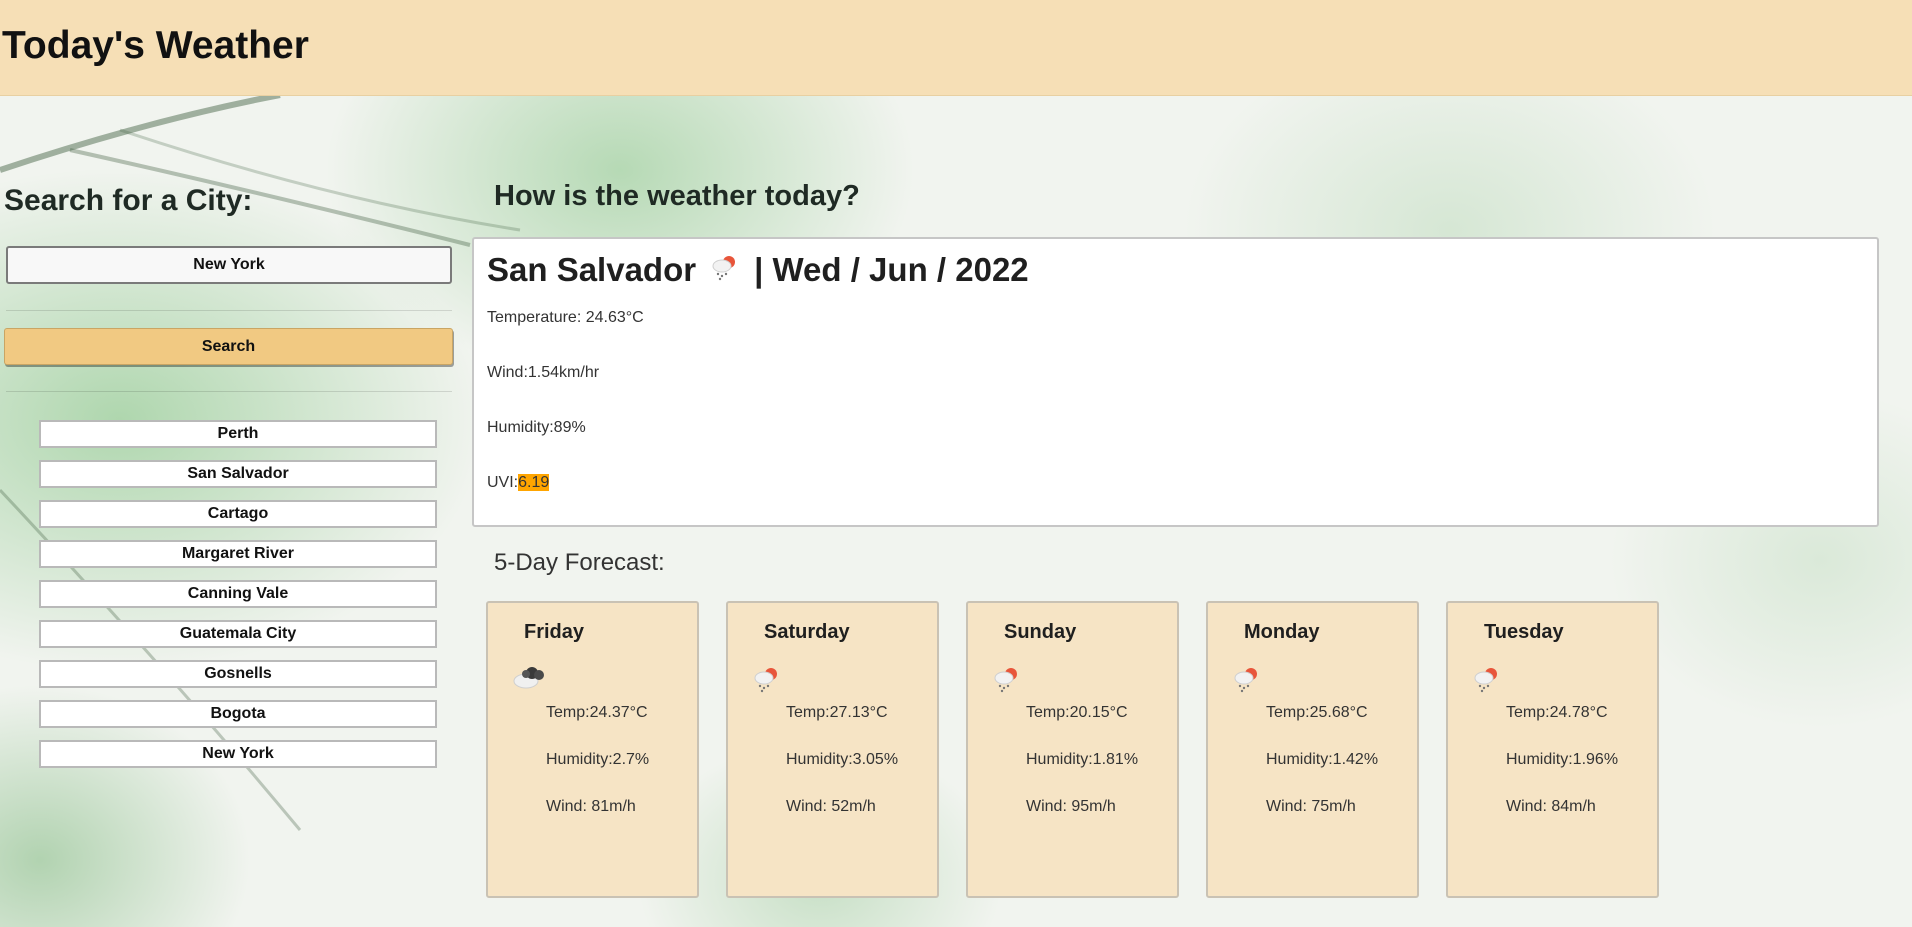  I want to click on forecast-wind: Wind: 52m/h, so click(831, 806).